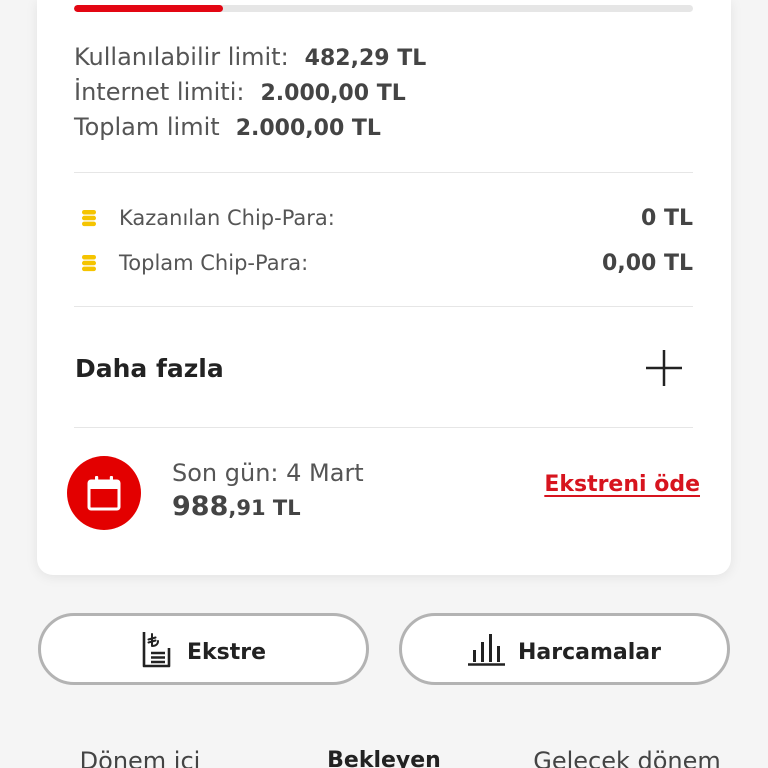  What do you see at coordinates (486, 650) in the screenshot?
I see `bar-chart-icon` at bounding box center [486, 650].